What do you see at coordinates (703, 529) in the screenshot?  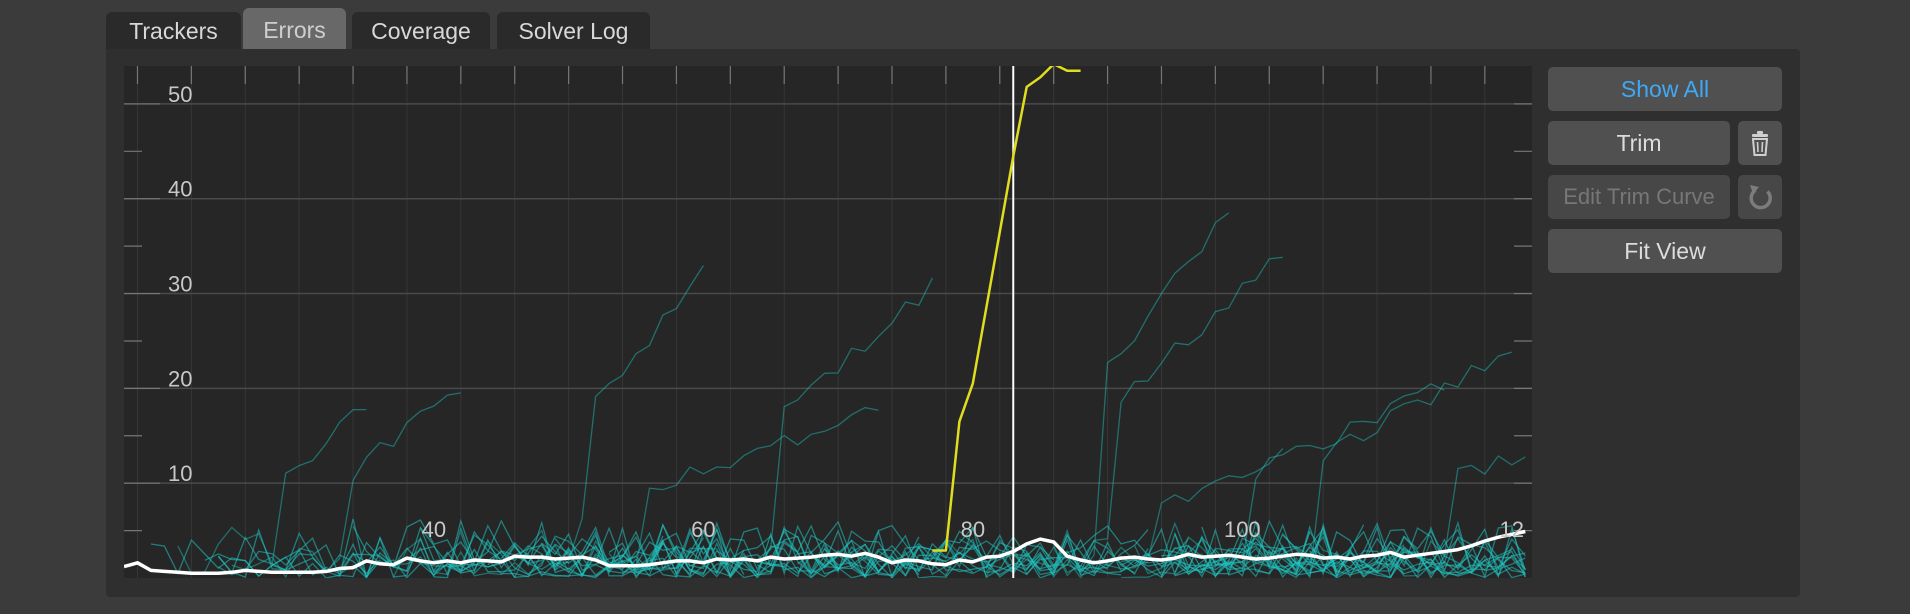 I see `x-tick-label: 60` at bounding box center [703, 529].